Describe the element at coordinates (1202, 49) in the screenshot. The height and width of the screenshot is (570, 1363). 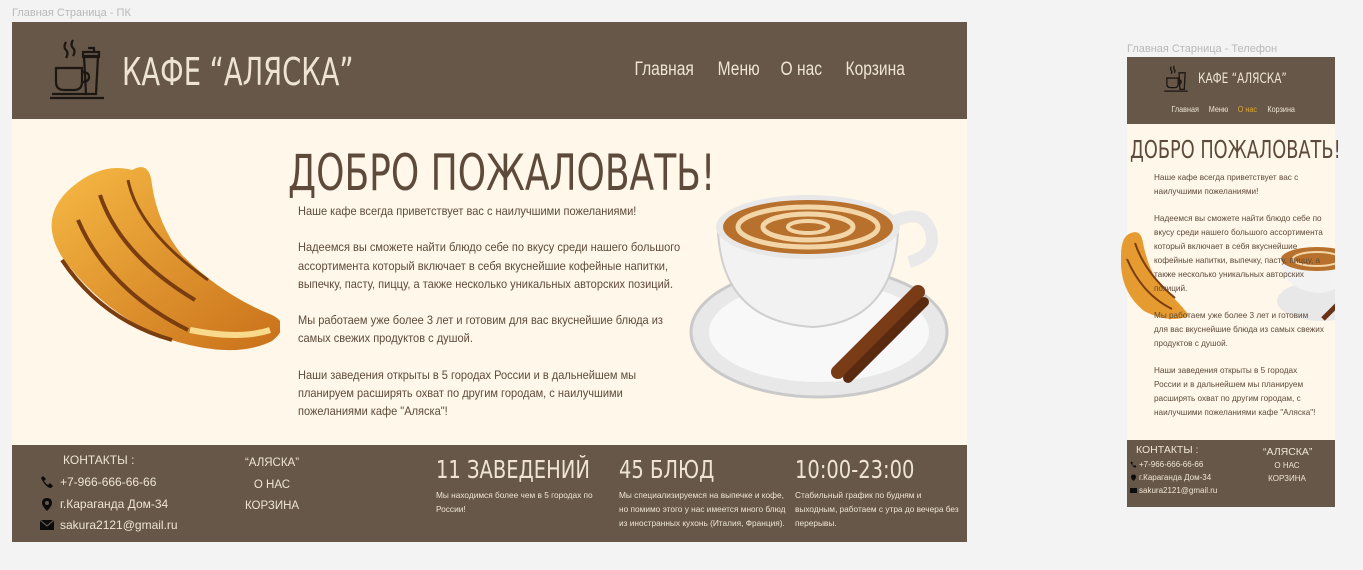
I see `phone-frame-label: Главная Старница - Телефон` at that location.